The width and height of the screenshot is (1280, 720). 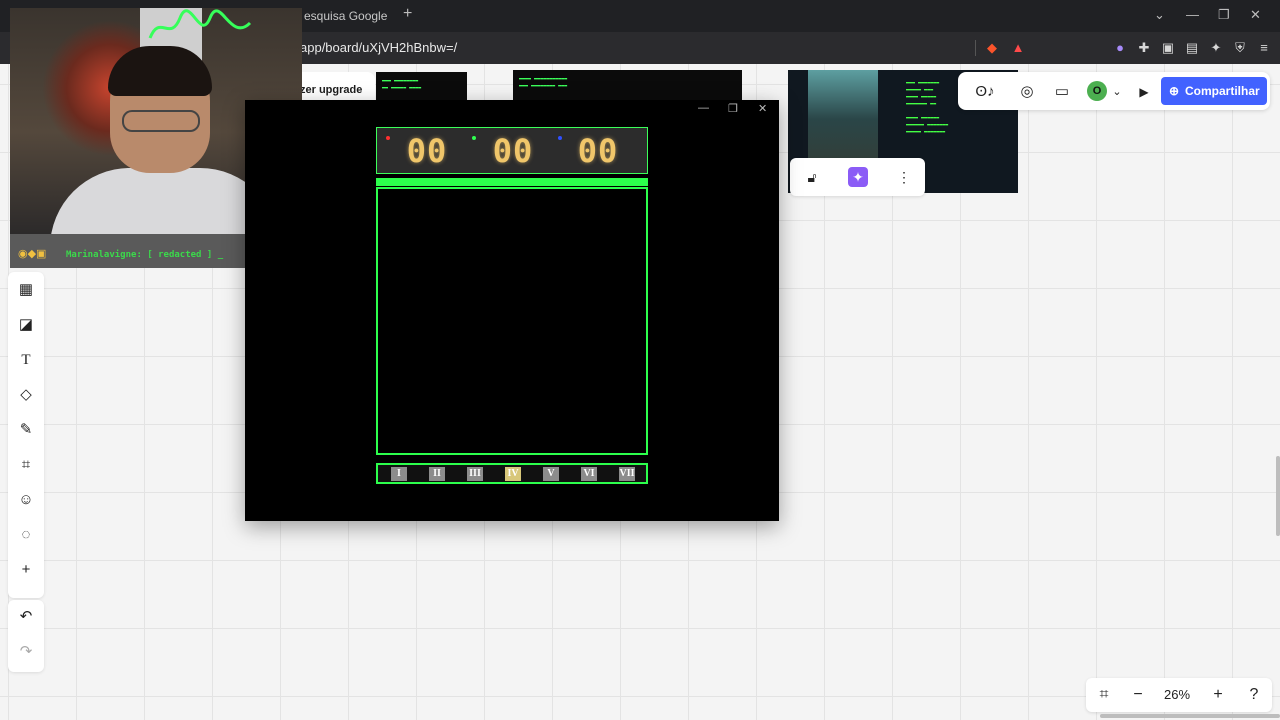 What do you see at coordinates (345, 19) in the screenshot?
I see `browser-tab: esquisa Google` at bounding box center [345, 19].